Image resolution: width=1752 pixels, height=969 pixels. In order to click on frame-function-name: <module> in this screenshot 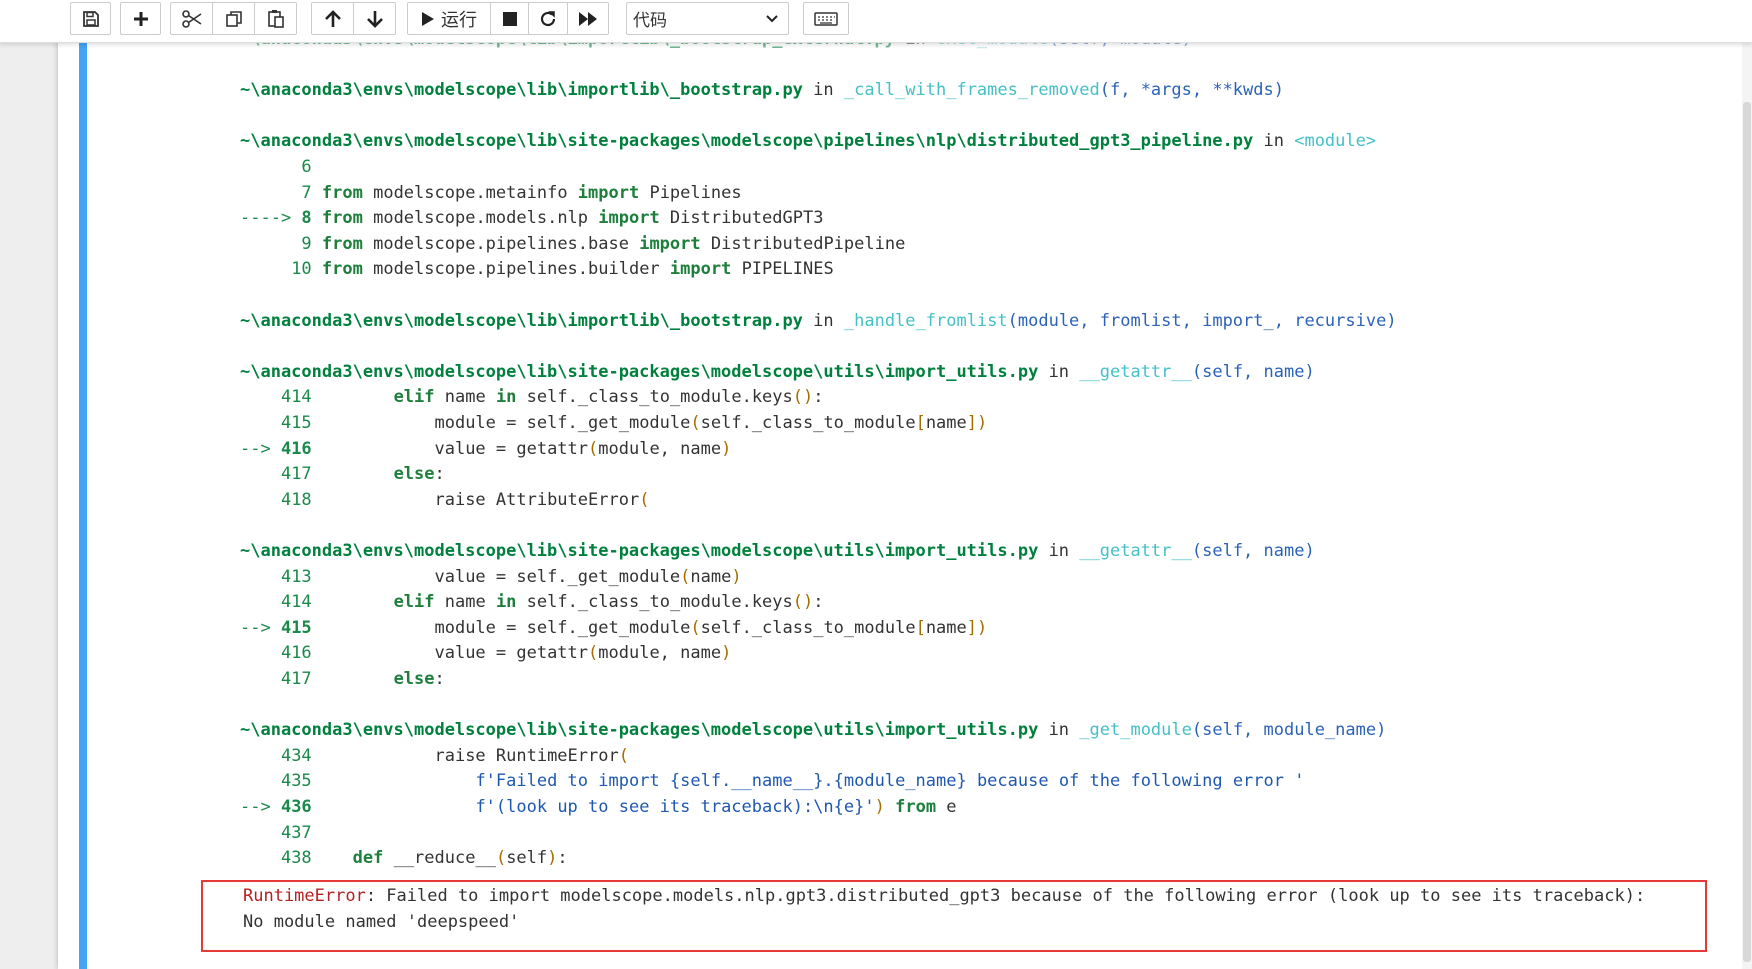, I will do `click(1335, 141)`.